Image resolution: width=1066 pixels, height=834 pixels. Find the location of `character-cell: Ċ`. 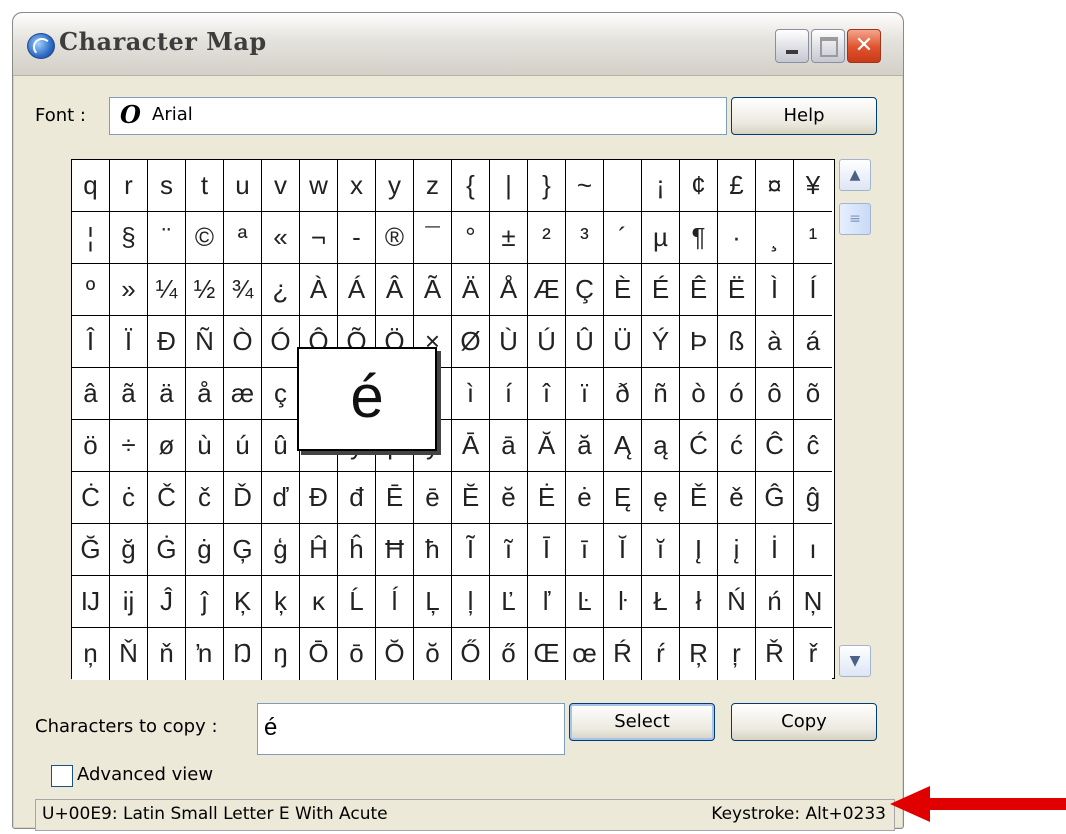

character-cell: Ċ is located at coordinates (91, 498).